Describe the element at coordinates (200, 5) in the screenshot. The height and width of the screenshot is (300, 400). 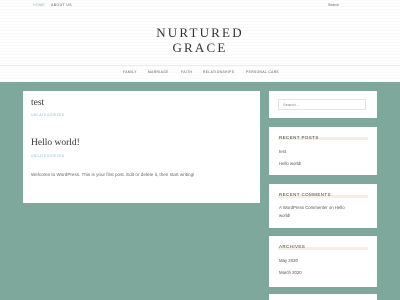
I see `top-bar: Home About Us` at that location.